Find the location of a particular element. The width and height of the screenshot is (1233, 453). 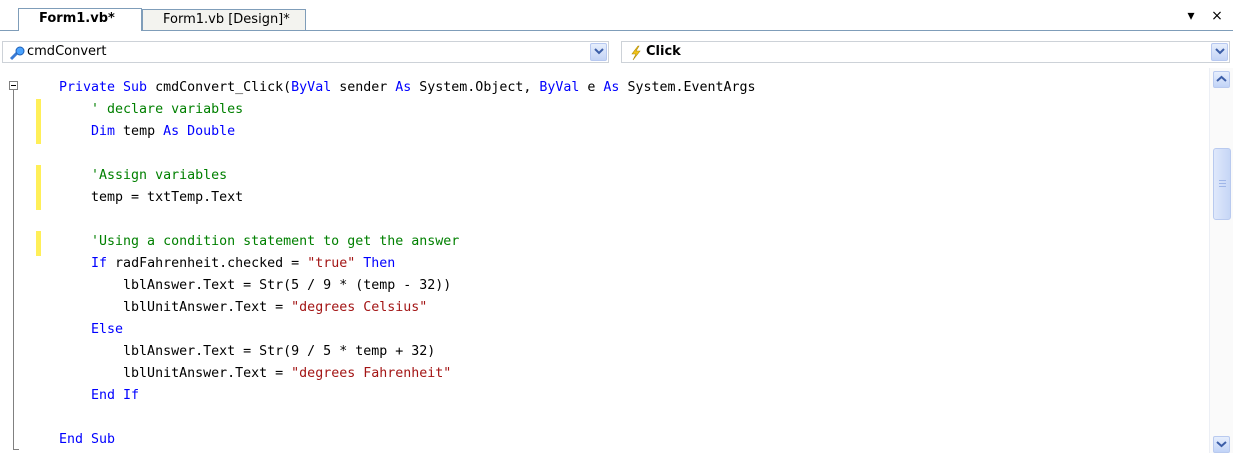

scroll-down-button is located at coordinates (1221, 444).